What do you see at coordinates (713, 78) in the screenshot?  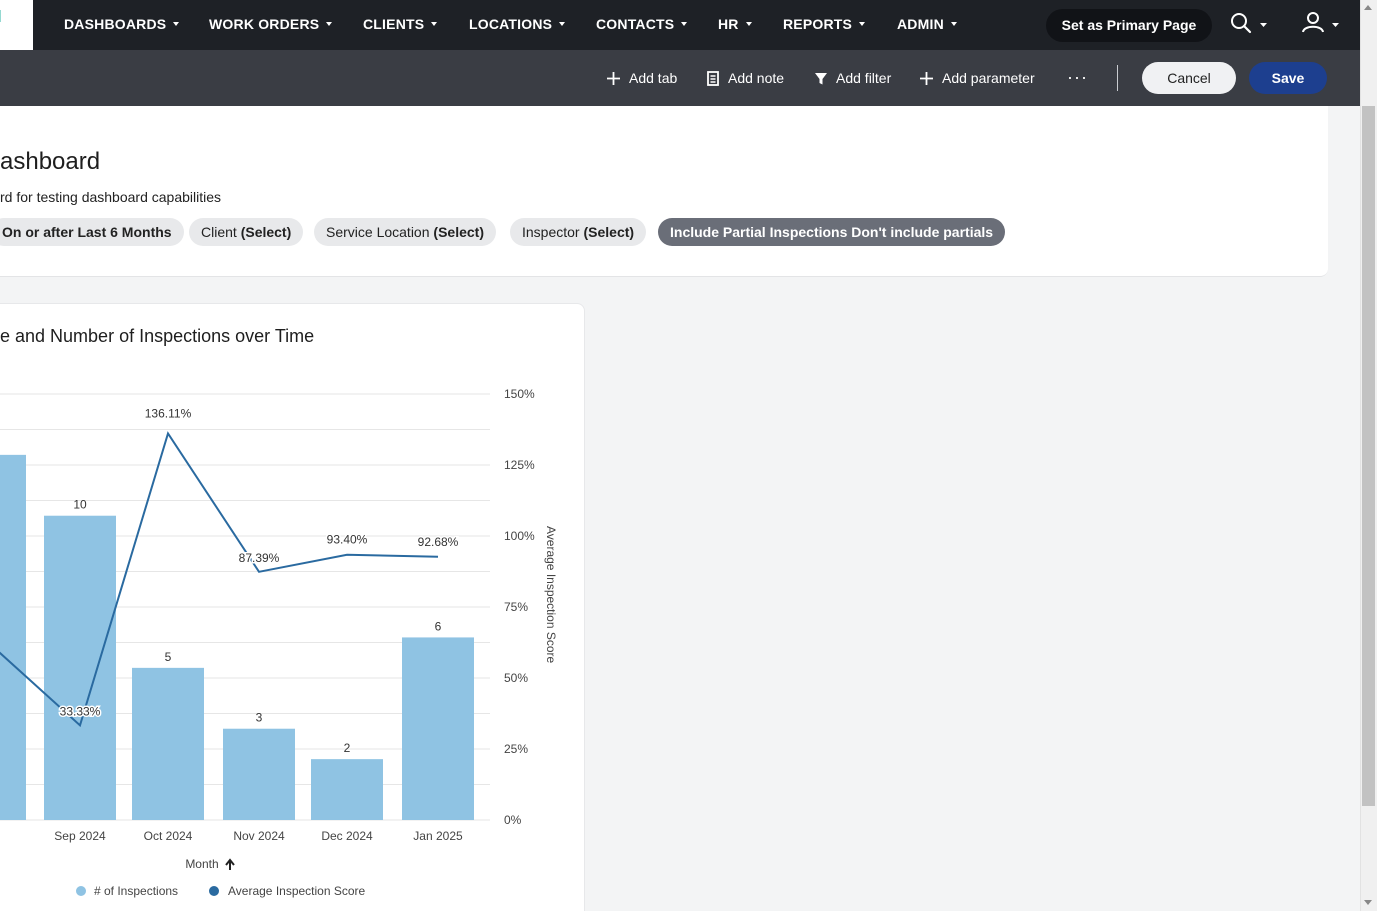 I see `note-icon` at bounding box center [713, 78].